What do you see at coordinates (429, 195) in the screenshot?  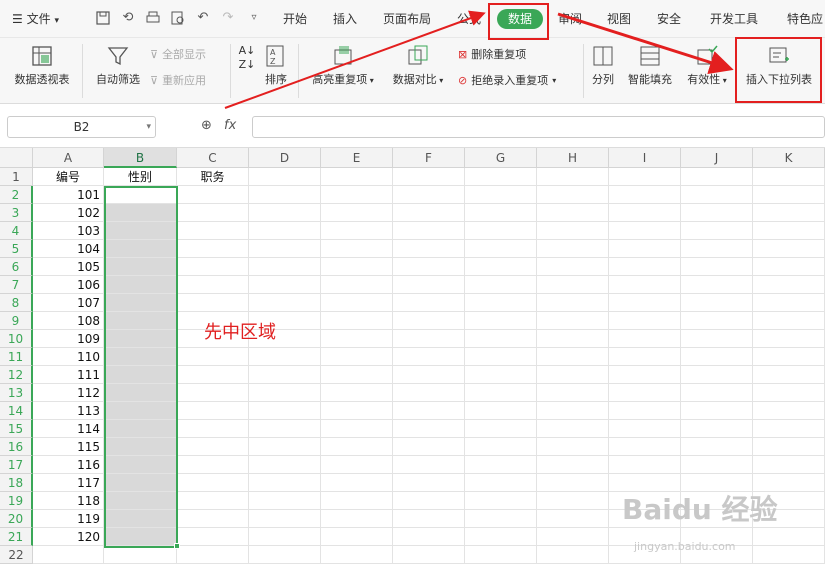 I see `cell-f2` at bounding box center [429, 195].